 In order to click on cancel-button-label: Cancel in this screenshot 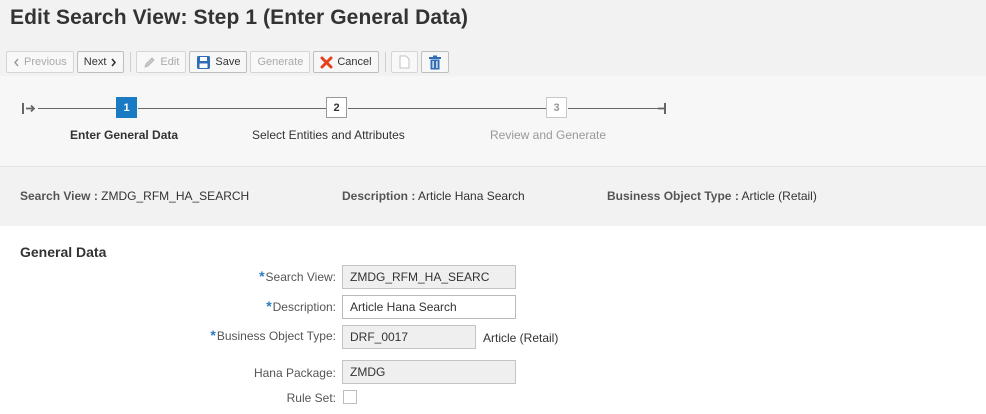, I will do `click(354, 62)`.